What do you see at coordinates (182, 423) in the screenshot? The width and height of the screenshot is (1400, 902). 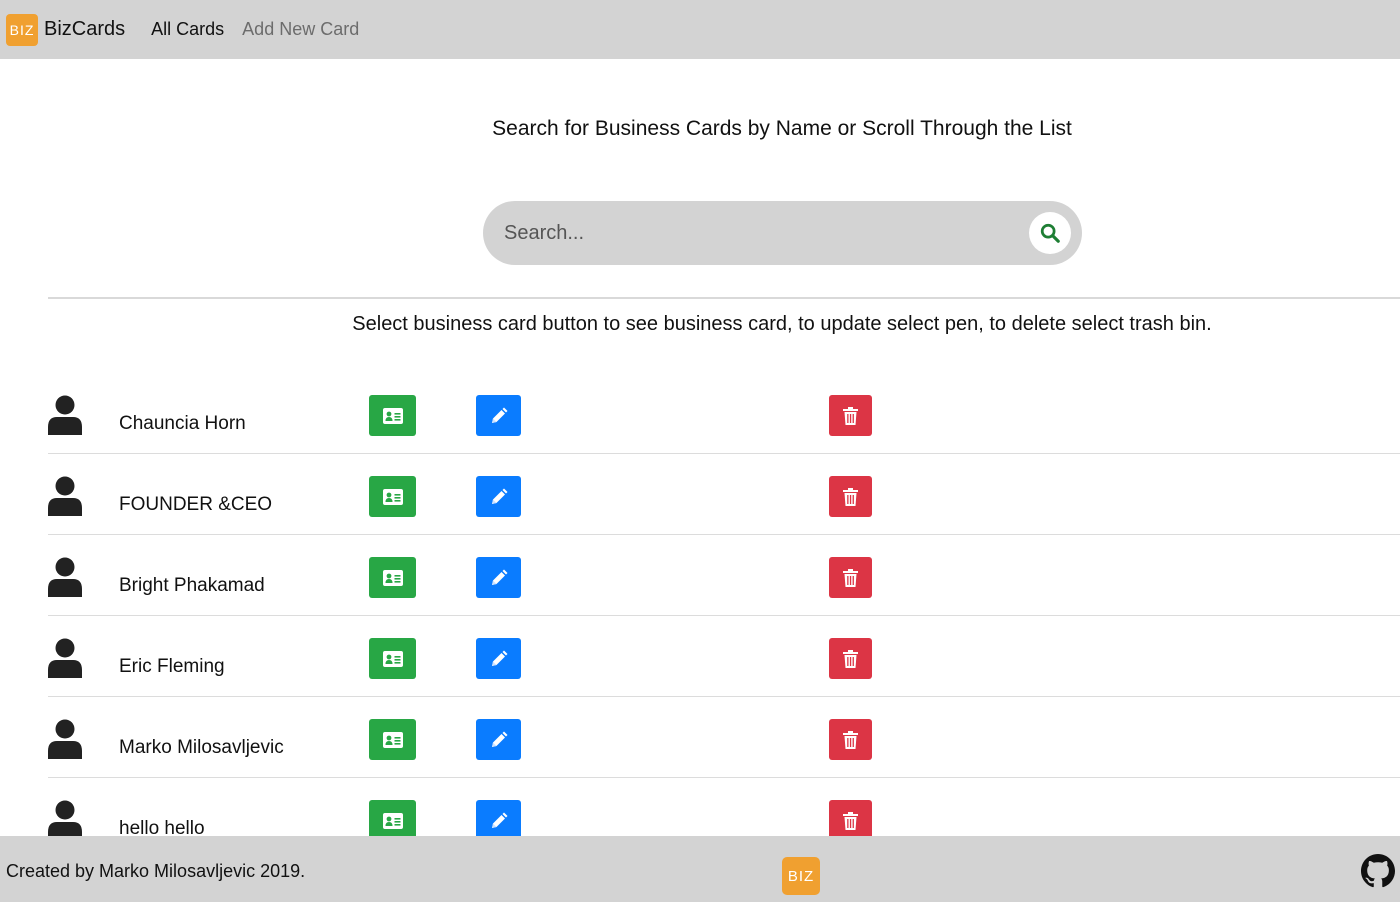 I see `card-name: Chauncia Horn` at bounding box center [182, 423].